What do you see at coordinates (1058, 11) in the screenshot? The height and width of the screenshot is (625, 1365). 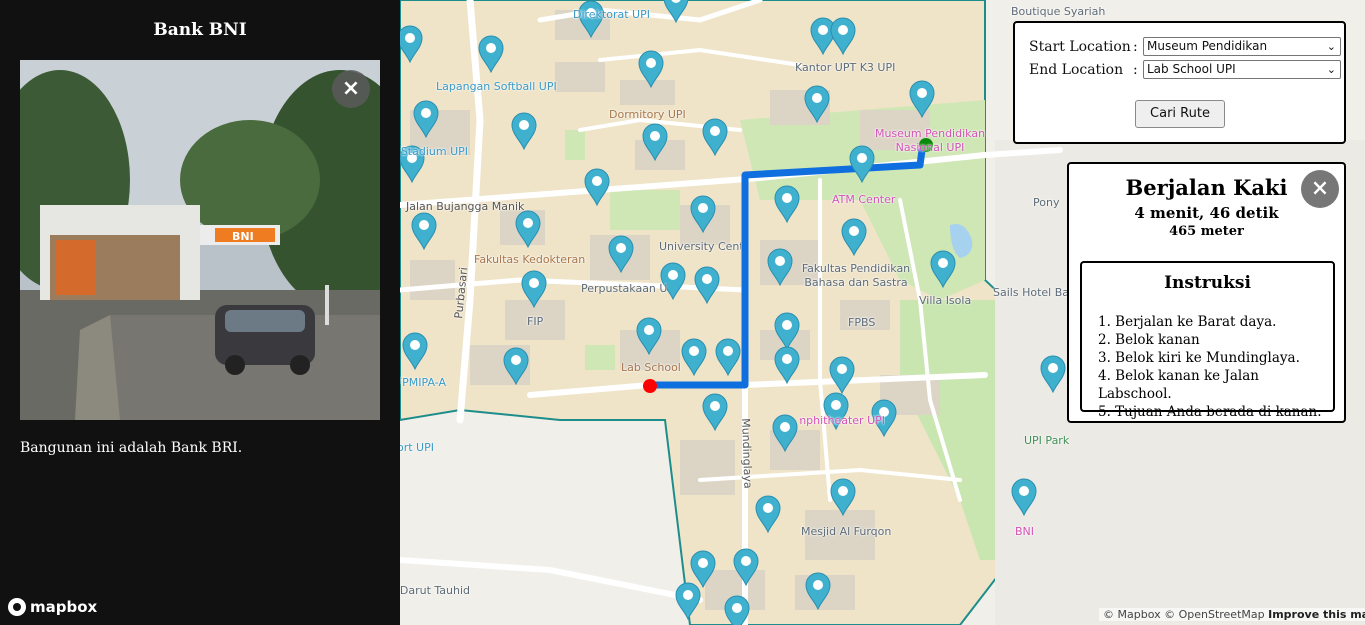 I see `label-boutique: Boutique Syariah` at bounding box center [1058, 11].